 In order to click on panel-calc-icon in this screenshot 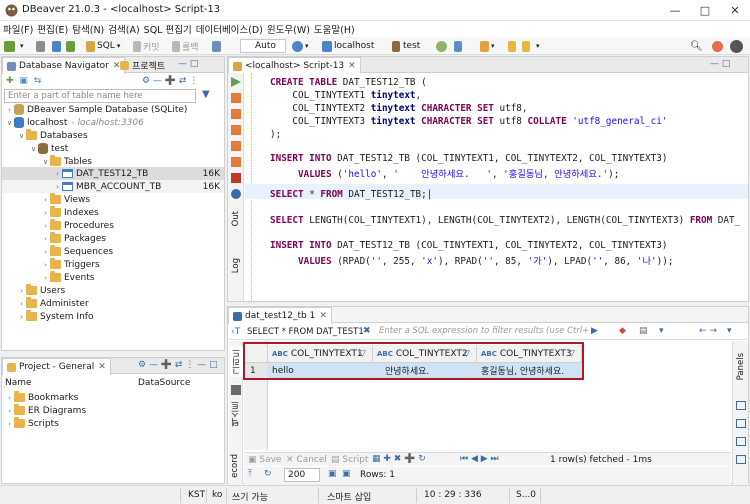, I will do `click(741, 441)`.